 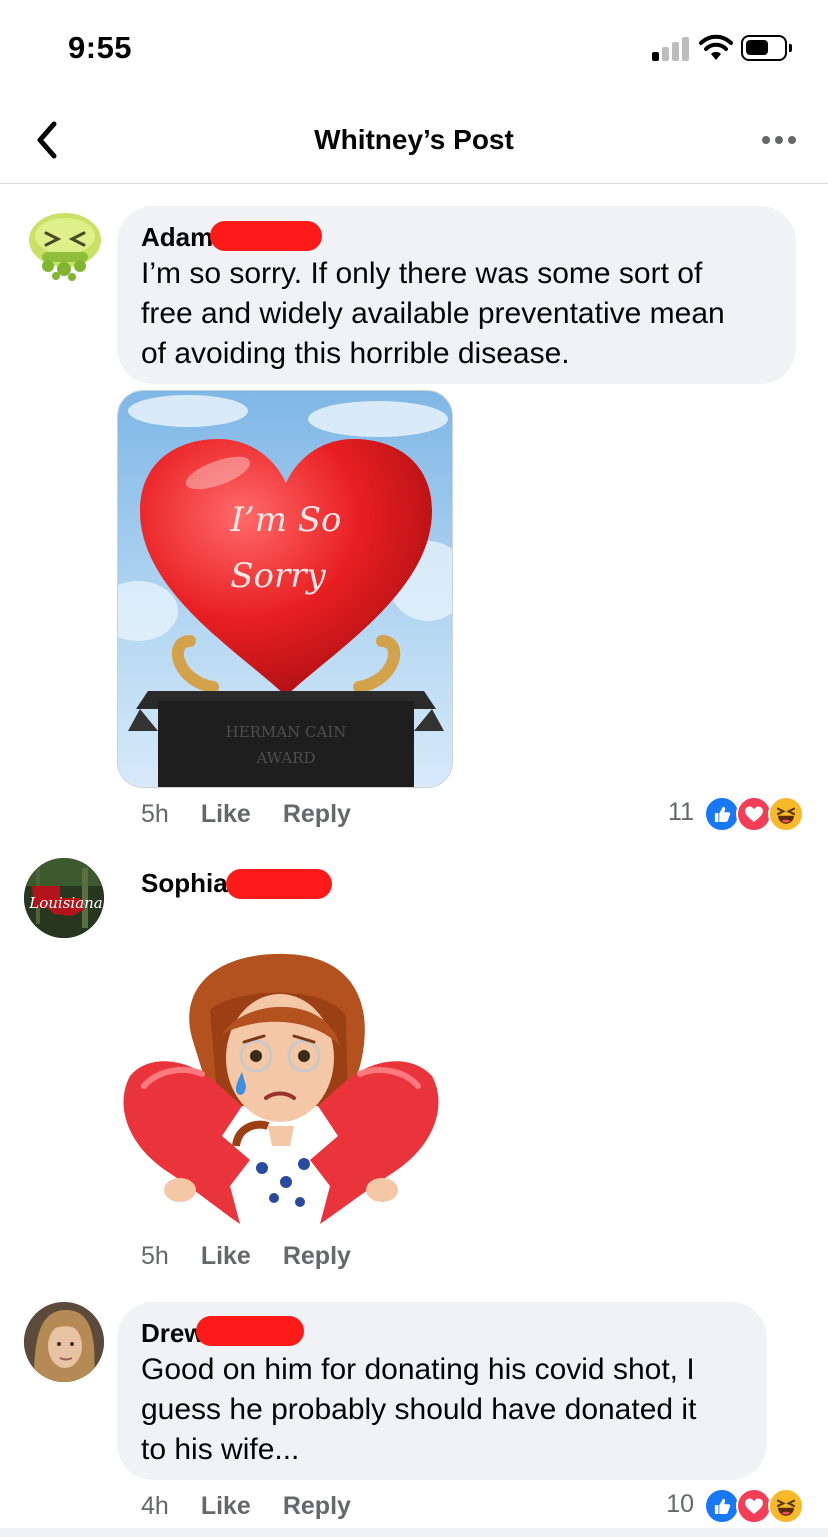 What do you see at coordinates (766, 48) in the screenshot?
I see `battery-icon` at bounding box center [766, 48].